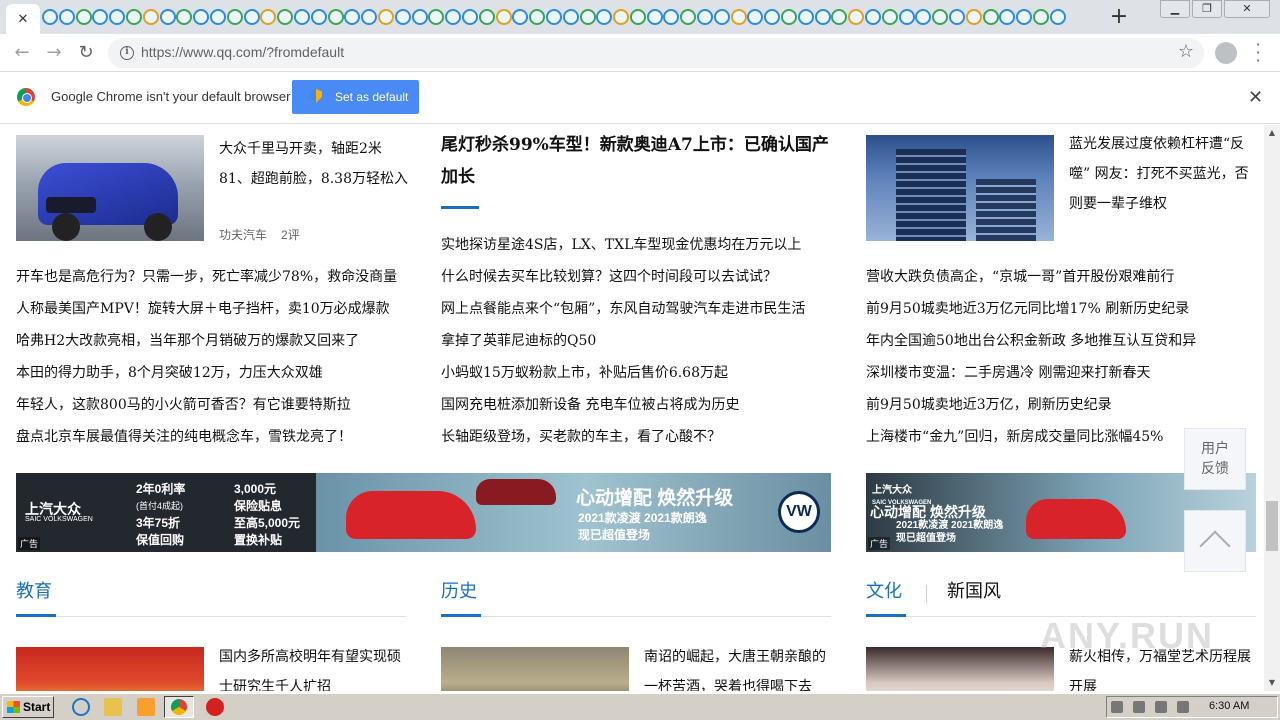 The image size is (1280, 720). I want to click on window-close-button: ✕, so click(1247, 9).